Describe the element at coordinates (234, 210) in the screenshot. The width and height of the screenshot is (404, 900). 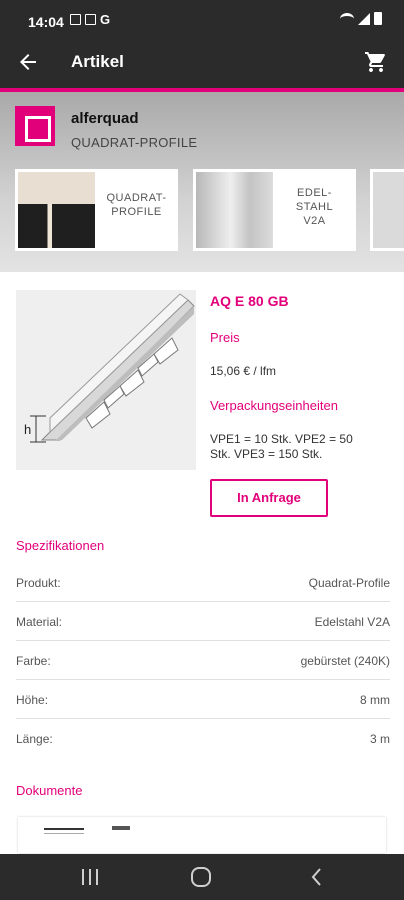
I see `edelstahl-thumbnail` at that location.